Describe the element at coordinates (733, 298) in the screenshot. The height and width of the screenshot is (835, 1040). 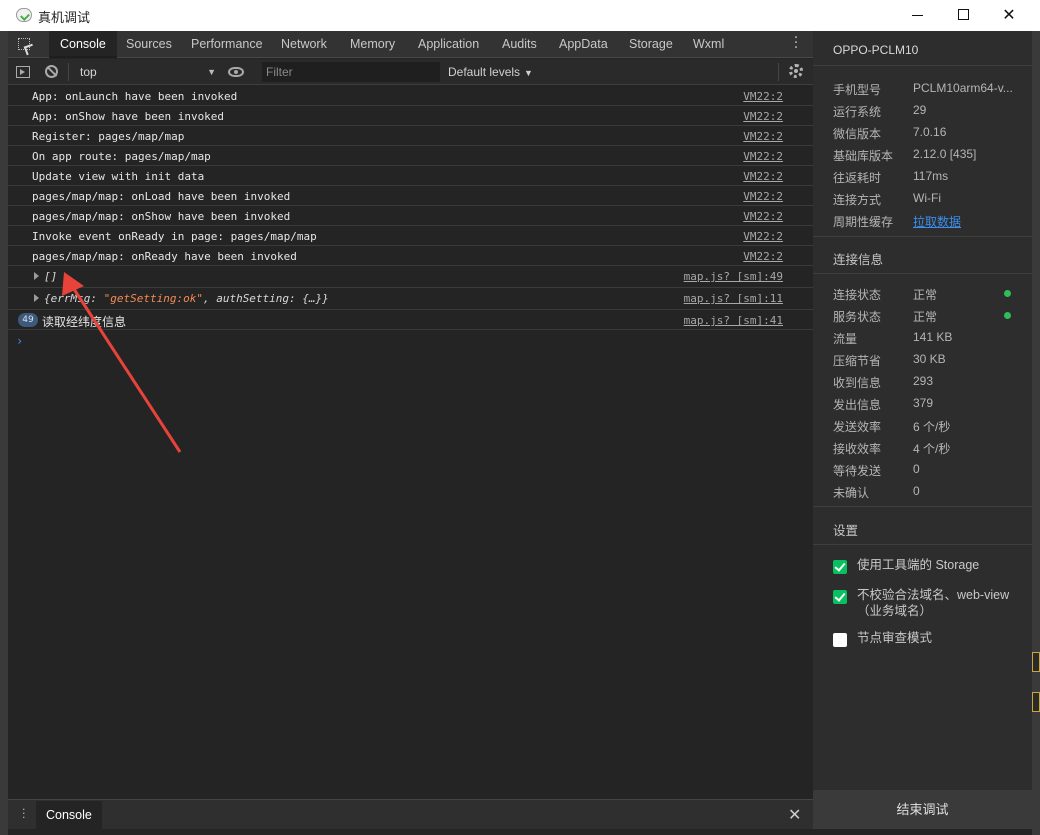
I see `source-link: map.js? [sm]:11` at that location.